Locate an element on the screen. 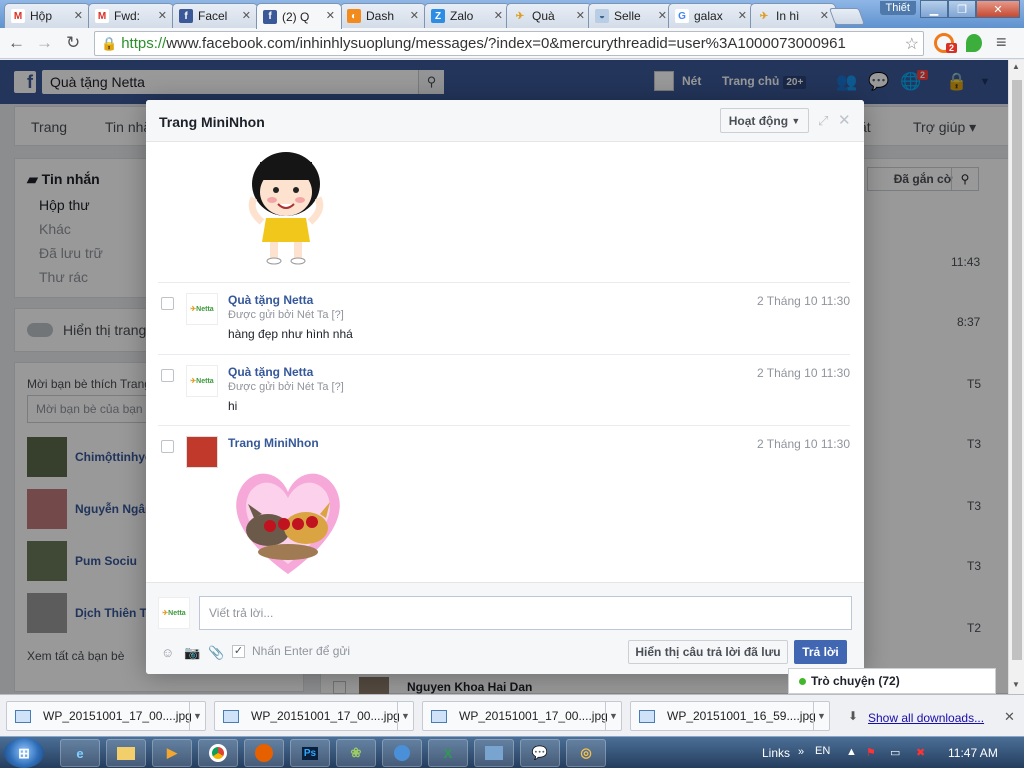 This screenshot has width=1024, height=768. chat-sidebar-tab: Trò chuyện (72) is located at coordinates (892, 681).